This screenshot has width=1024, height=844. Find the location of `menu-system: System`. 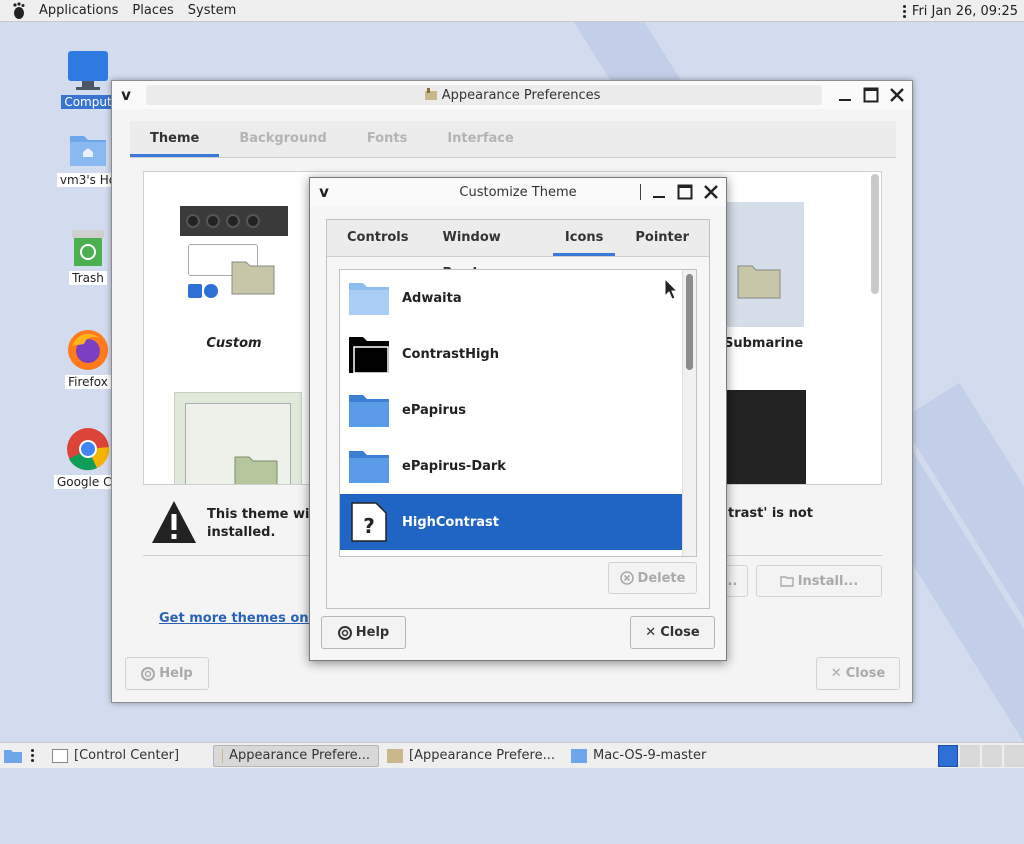

menu-system: System is located at coordinates (212, 10).